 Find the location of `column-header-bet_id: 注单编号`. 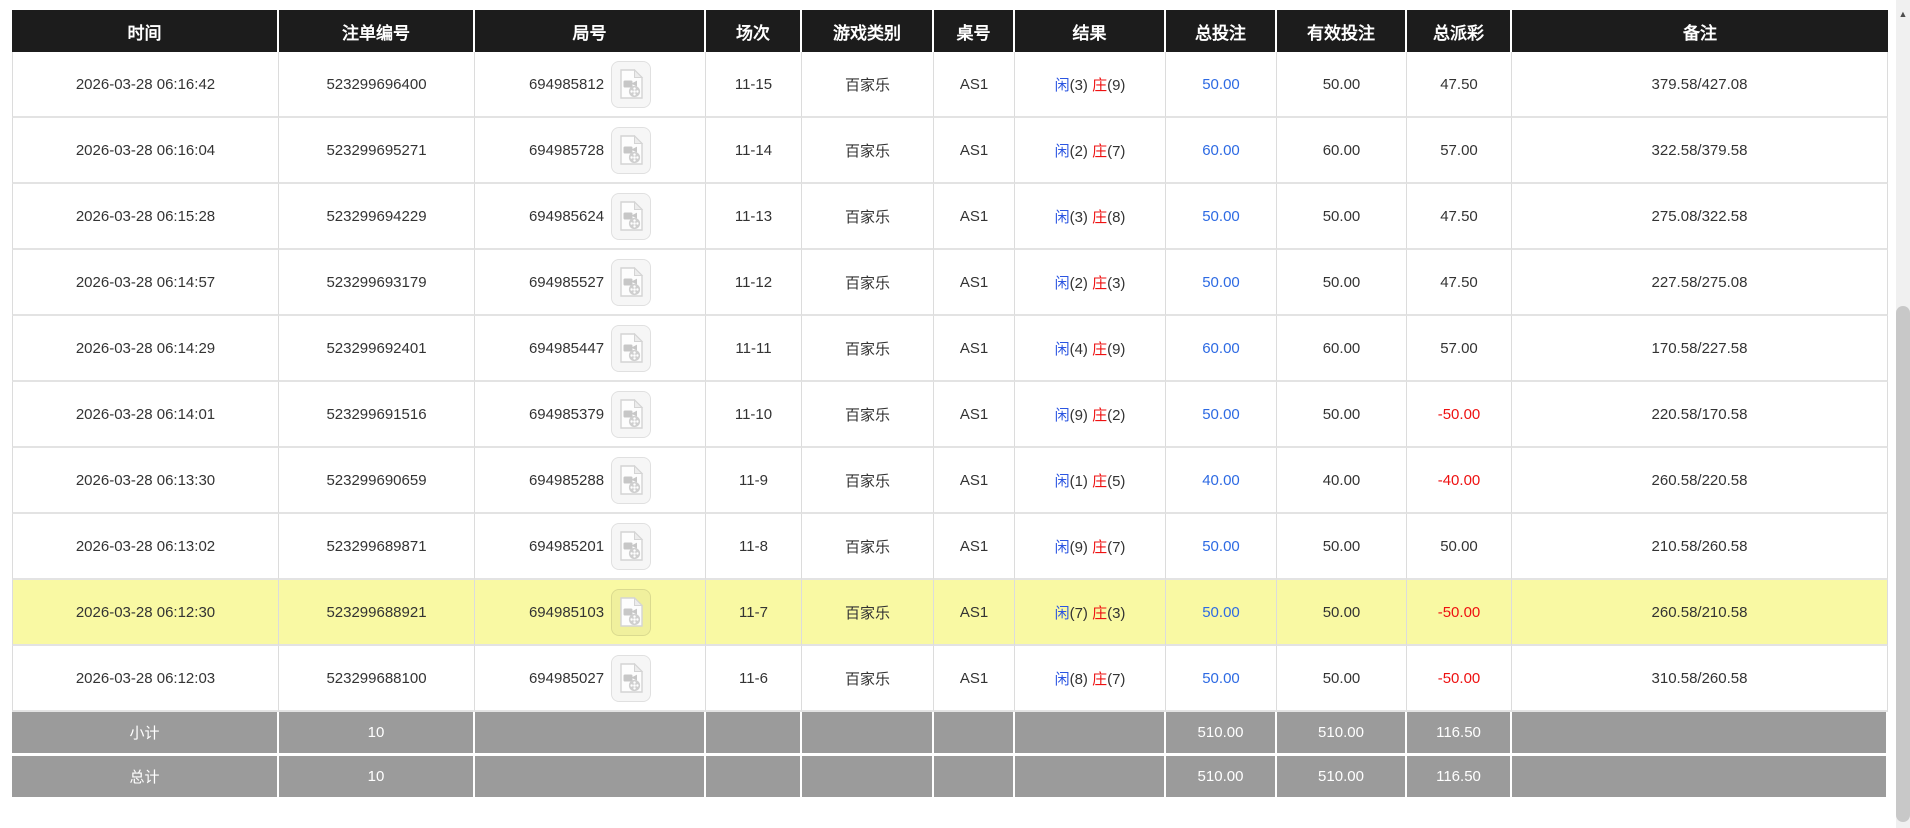

column-header-bet_id: 注单编号 is located at coordinates (377, 31).